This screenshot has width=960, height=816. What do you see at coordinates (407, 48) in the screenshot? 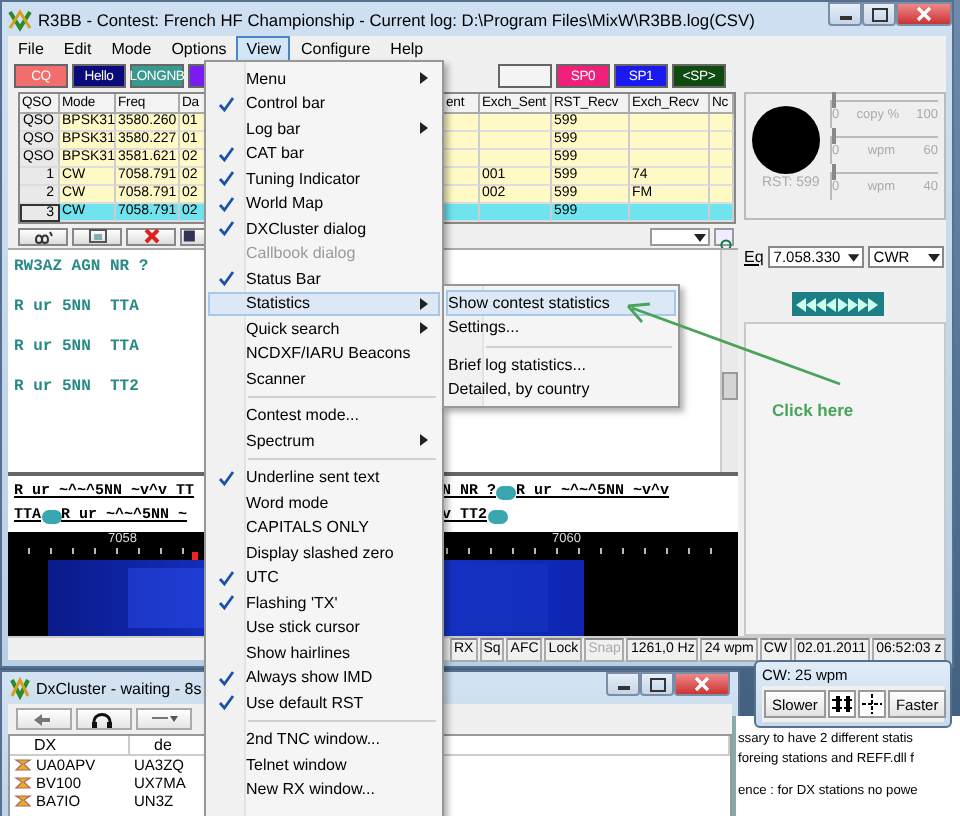
I see `menu-item: Help` at bounding box center [407, 48].